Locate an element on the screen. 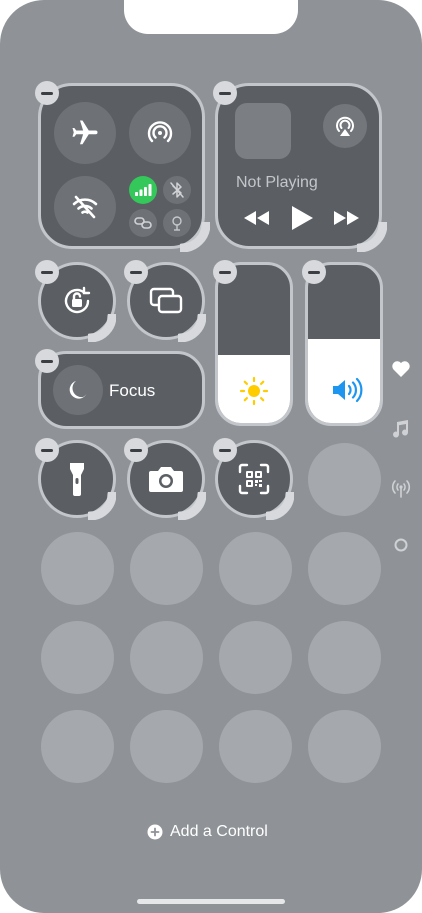 The height and width of the screenshot is (913, 422). resize-camera-handle is located at coordinates (192, 506).